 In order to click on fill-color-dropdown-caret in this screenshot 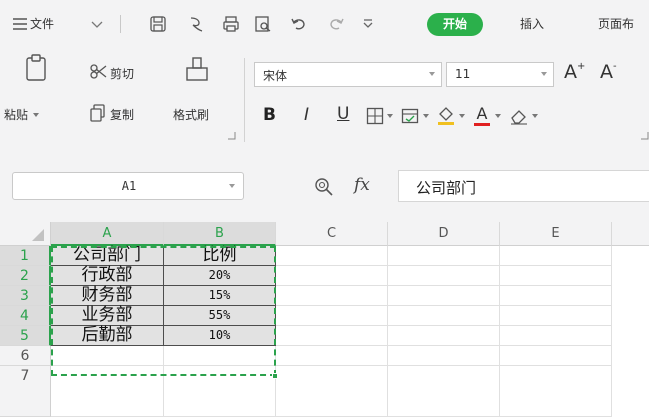, I will do `click(462, 116)`.